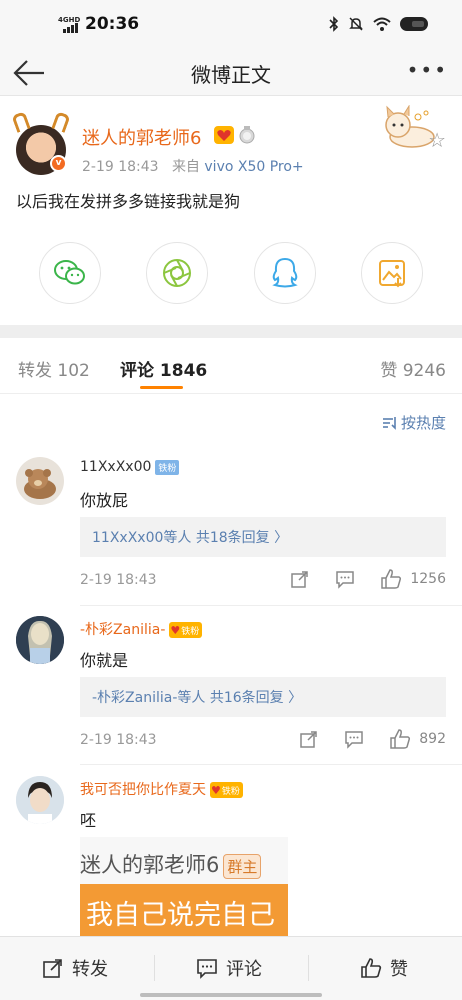  Describe the element at coordinates (40, 484) in the screenshot. I see `teddy-bear-icon` at that location.